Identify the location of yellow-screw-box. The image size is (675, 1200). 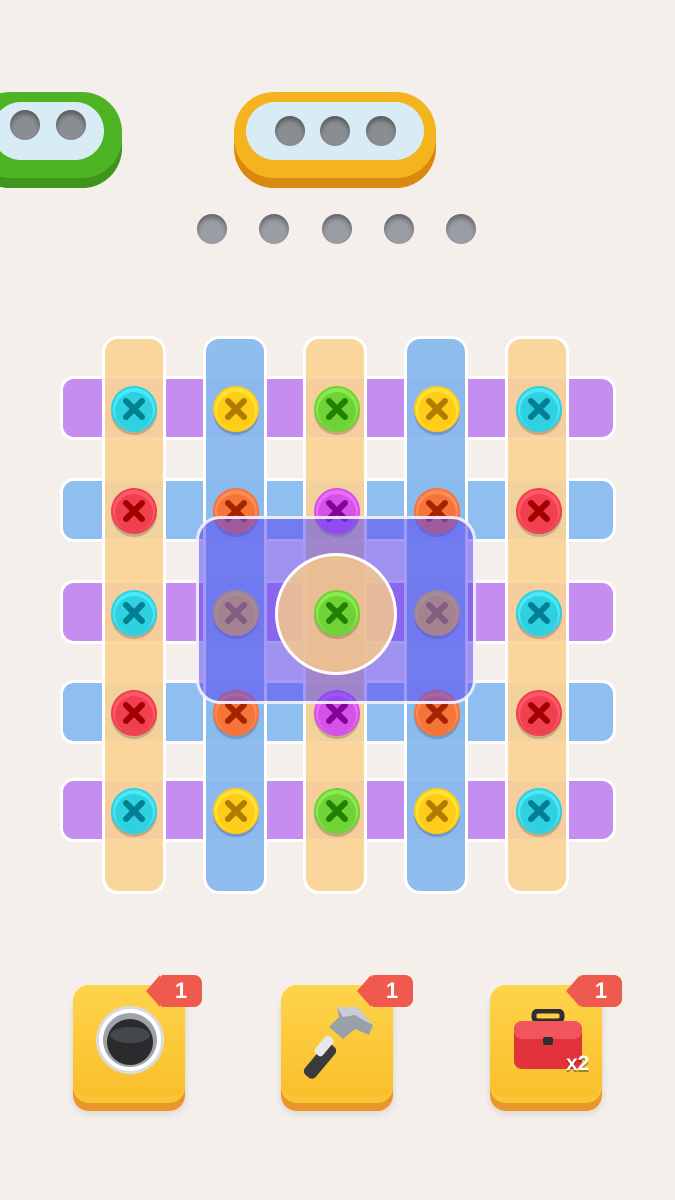
(335, 140).